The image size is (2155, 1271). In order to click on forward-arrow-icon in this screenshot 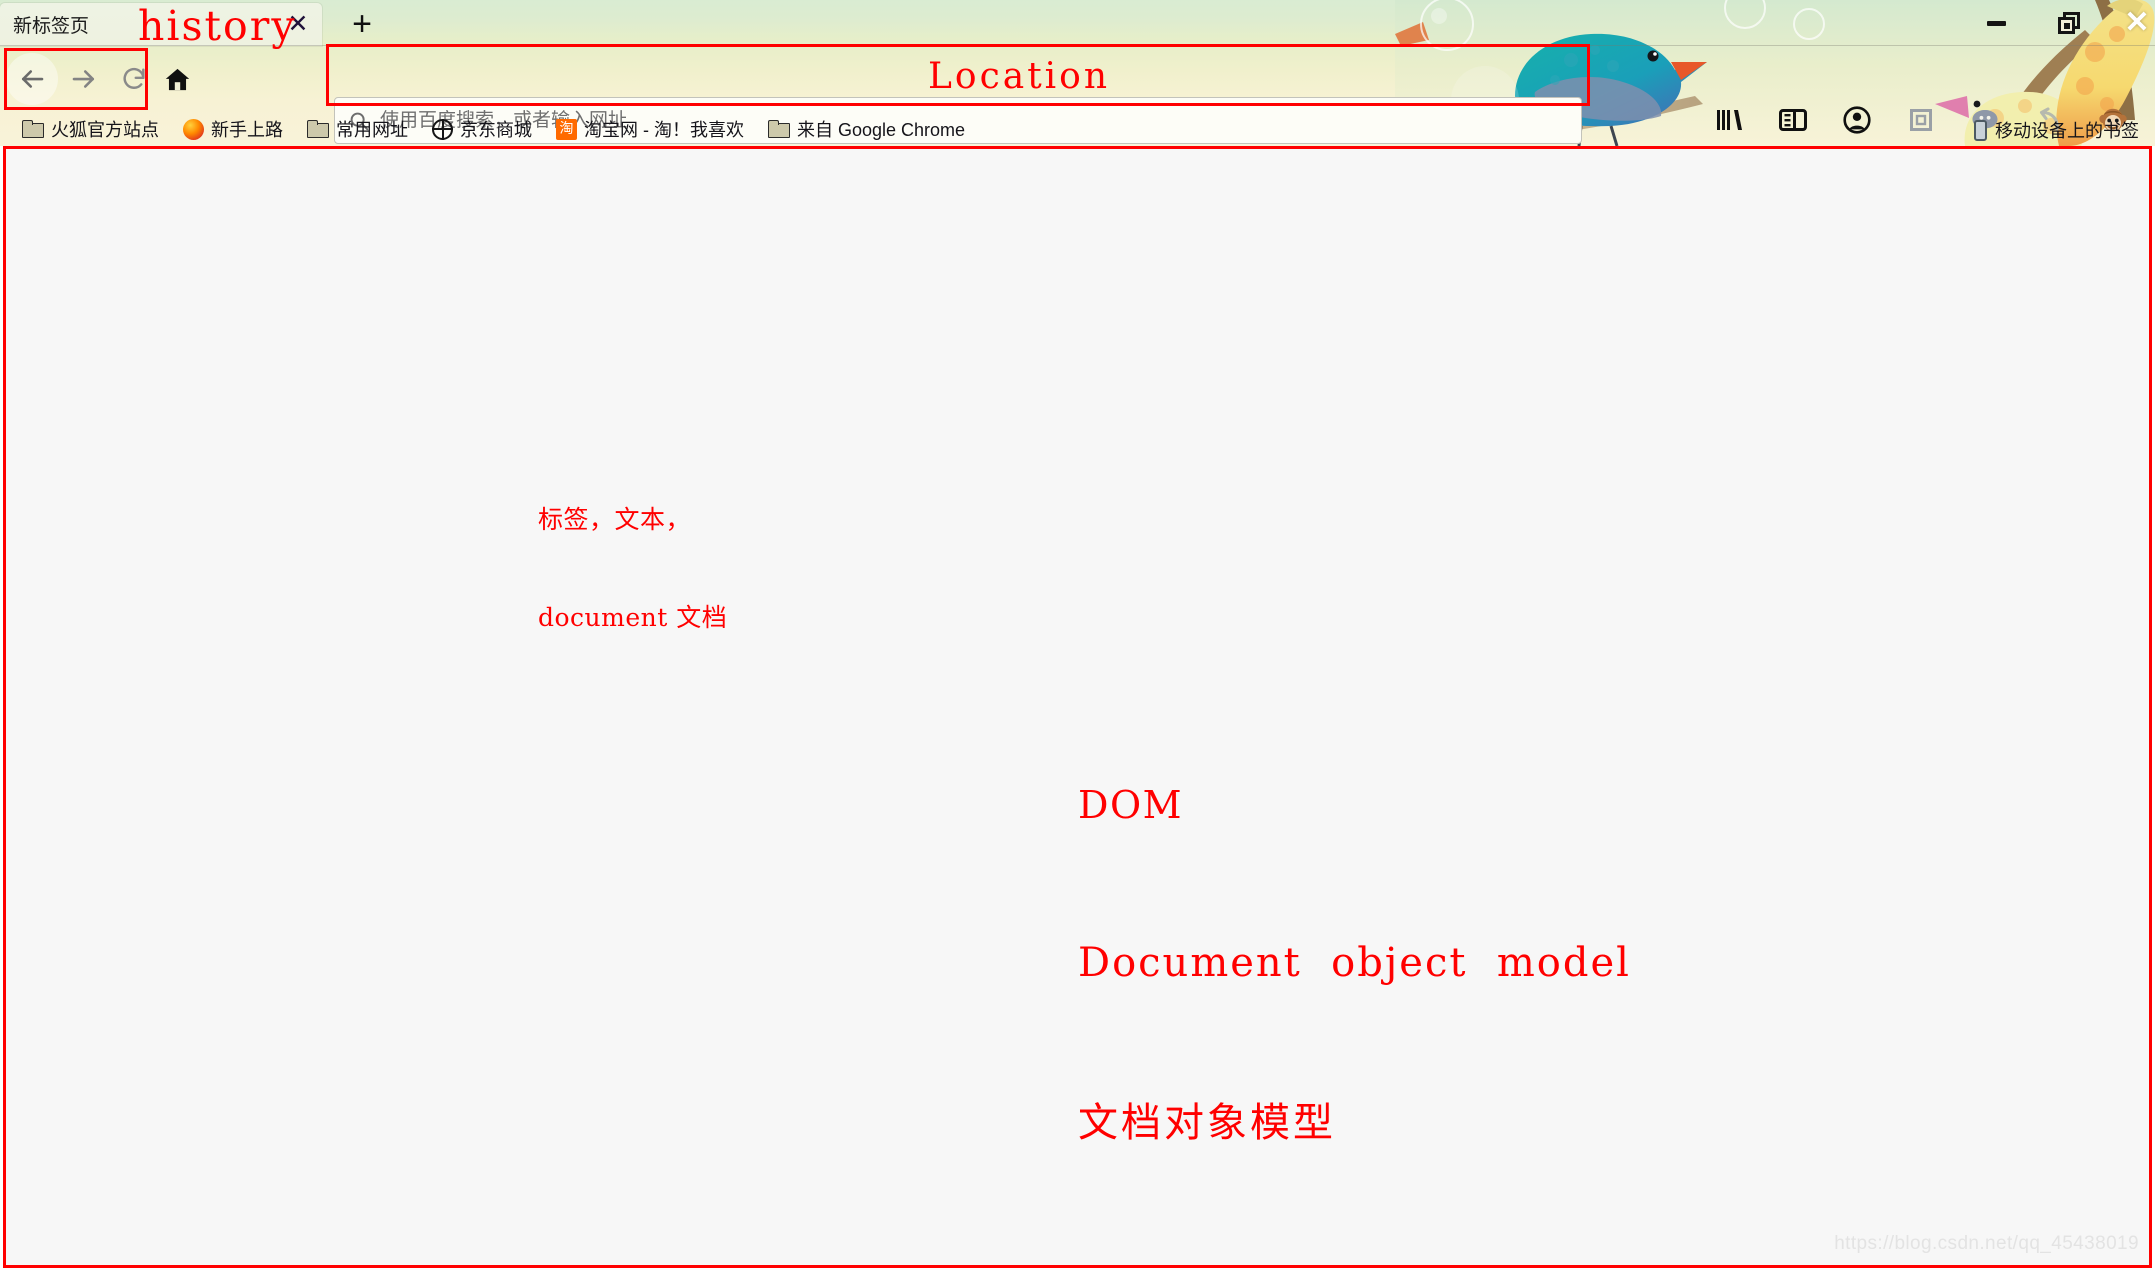, I will do `click(83, 79)`.